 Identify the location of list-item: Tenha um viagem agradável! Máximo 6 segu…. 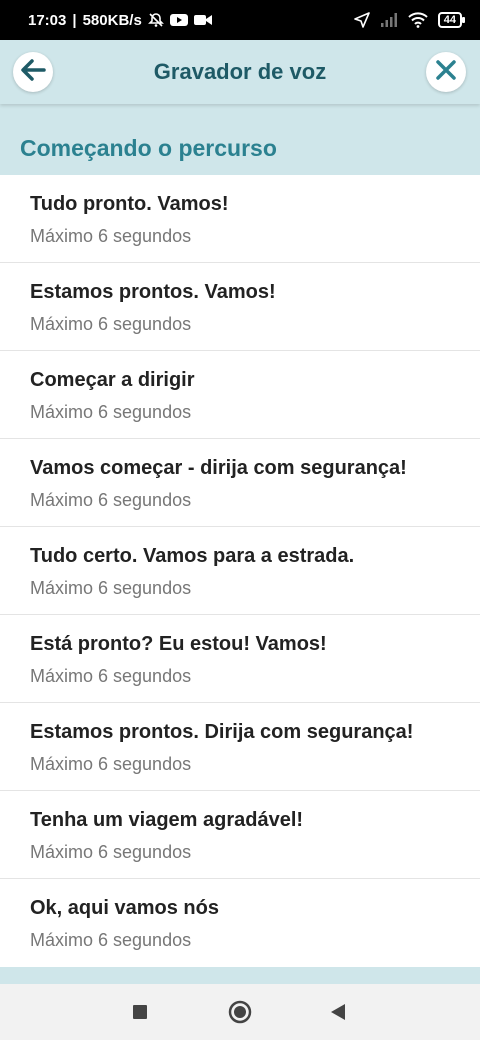
(240, 835).